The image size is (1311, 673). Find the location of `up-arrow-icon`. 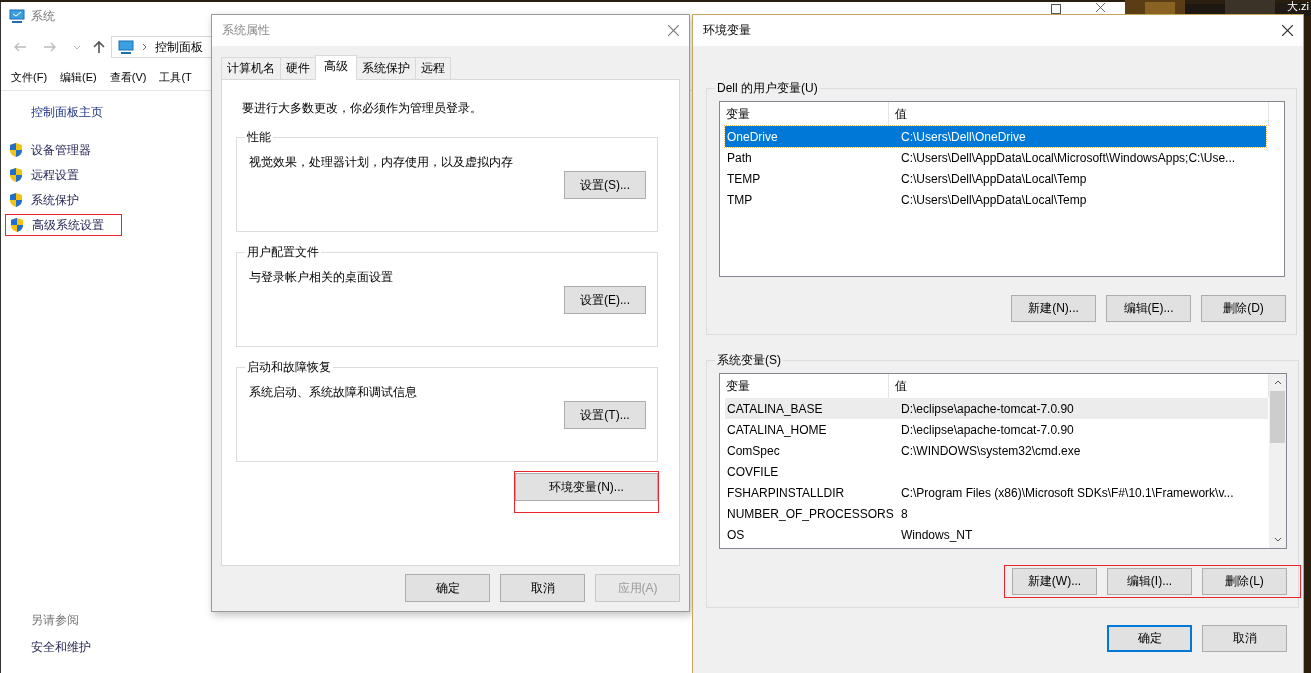

up-arrow-icon is located at coordinates (99, 47).